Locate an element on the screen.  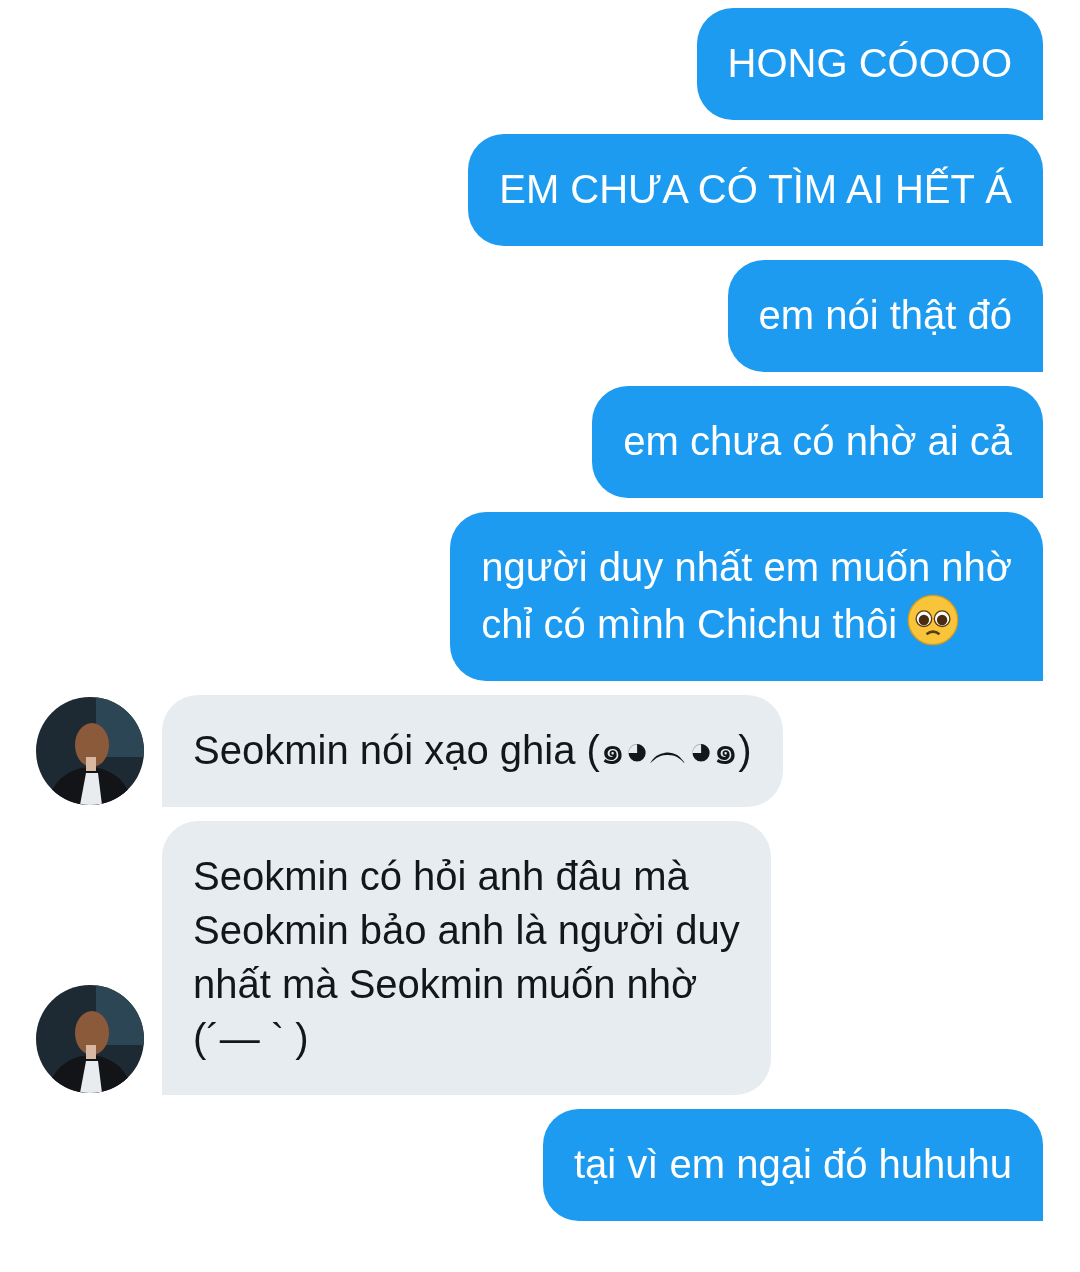
received-message: Seokmin nói xạo ghia (๑◕︵◕๑) is located at coordinates (472, 751).